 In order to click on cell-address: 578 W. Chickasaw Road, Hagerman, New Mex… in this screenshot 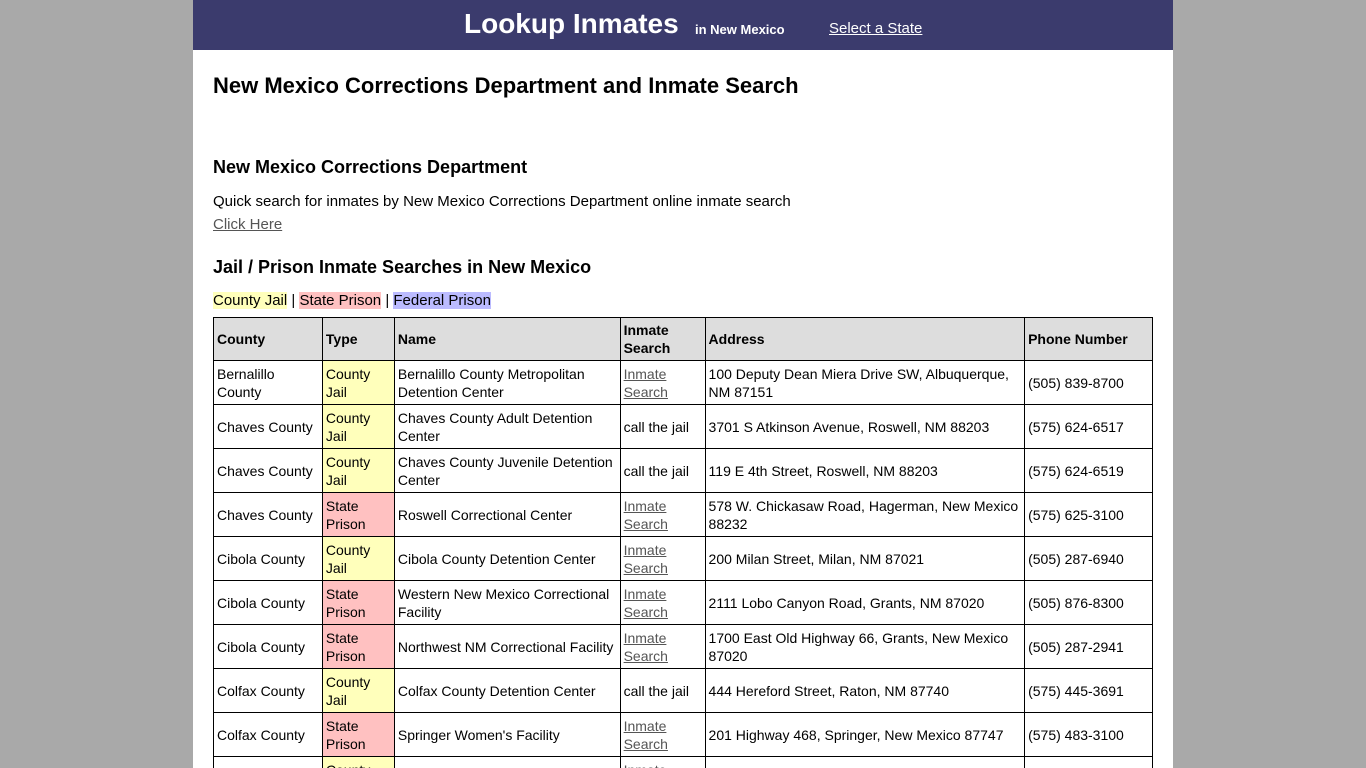, I will do `click(865, 514)`.